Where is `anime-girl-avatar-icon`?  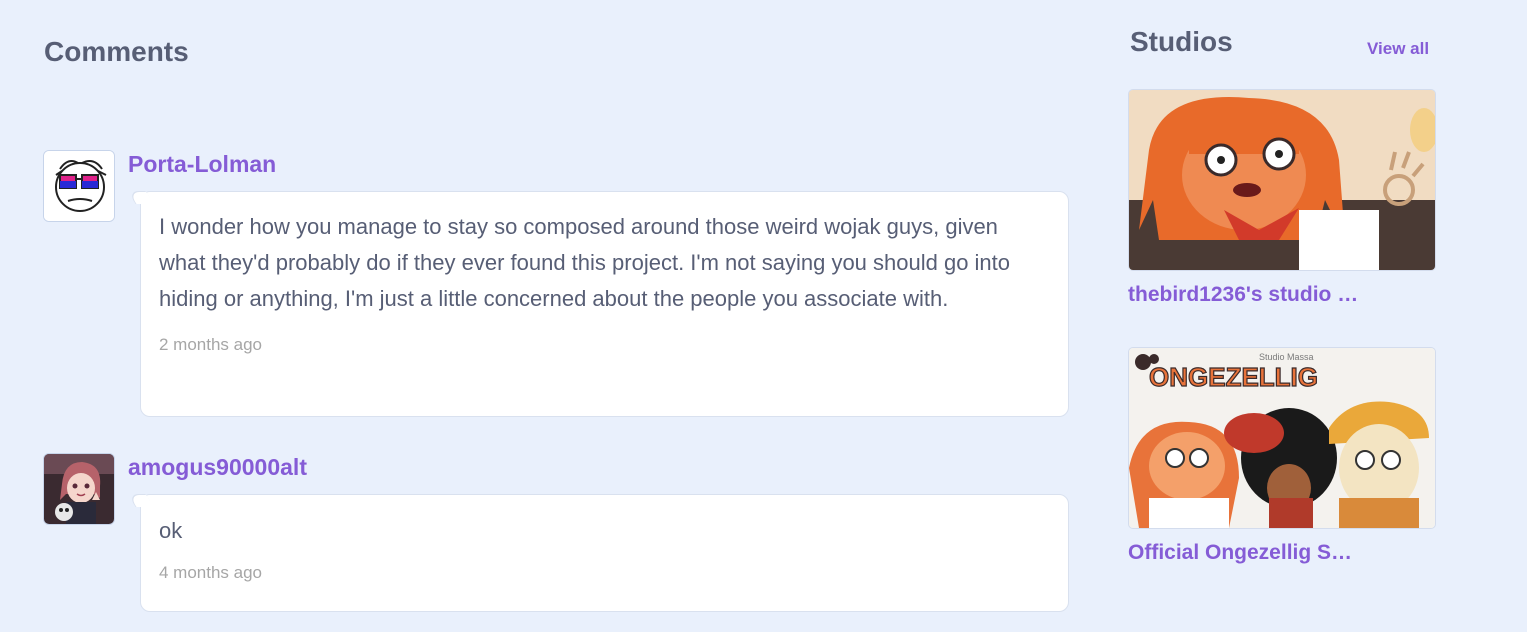 anime-girl-avatar-icon is located at coordinates (79, 489).